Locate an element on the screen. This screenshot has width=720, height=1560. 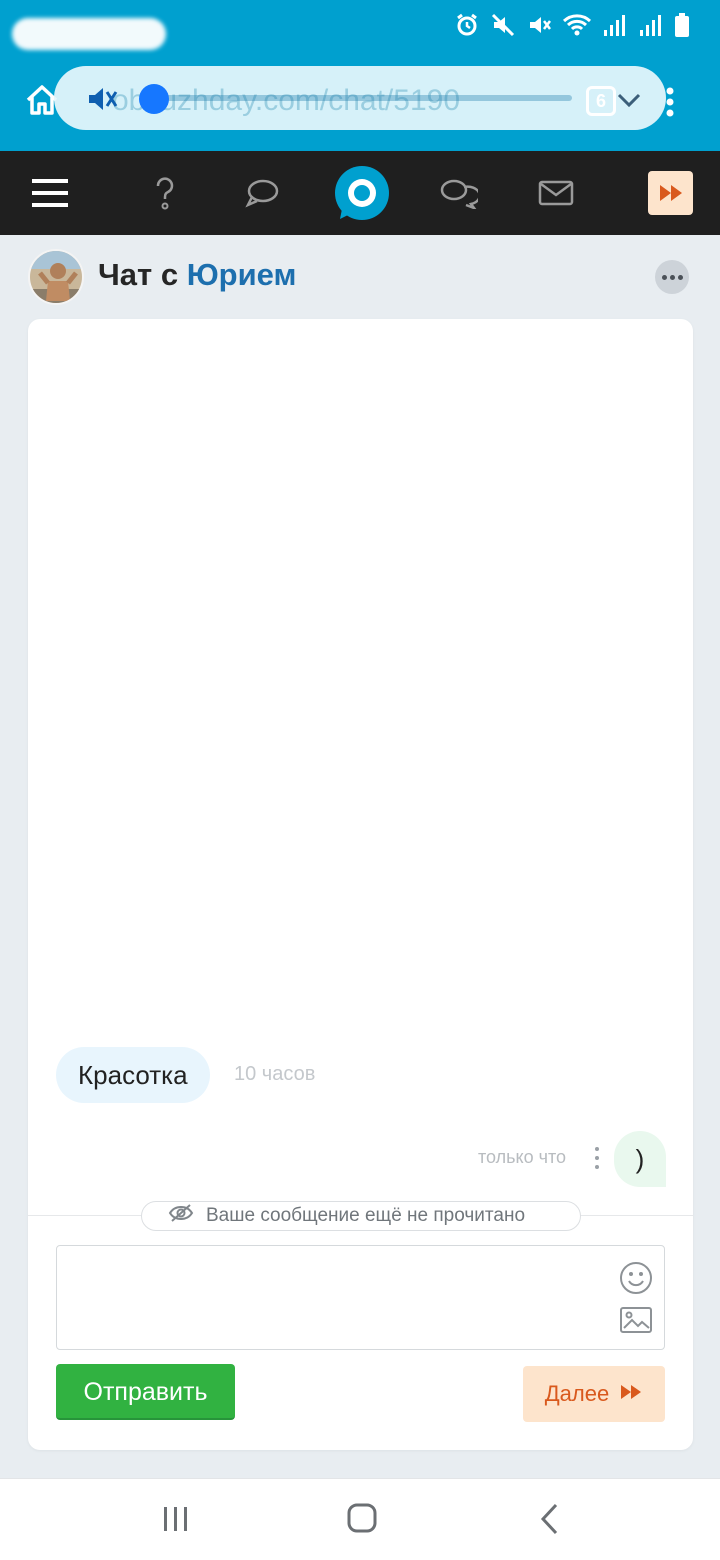
eye-off-icon is located at coordinates (181, 1216).